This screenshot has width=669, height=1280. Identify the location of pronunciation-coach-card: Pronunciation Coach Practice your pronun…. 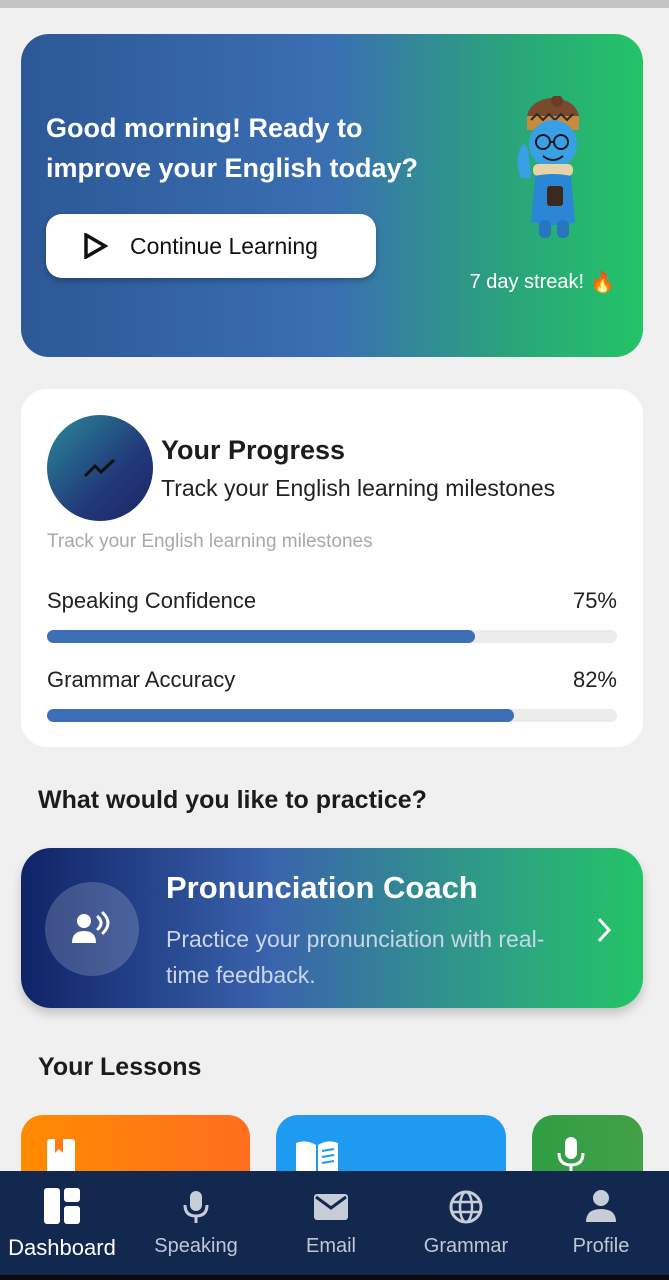
(332, 928).